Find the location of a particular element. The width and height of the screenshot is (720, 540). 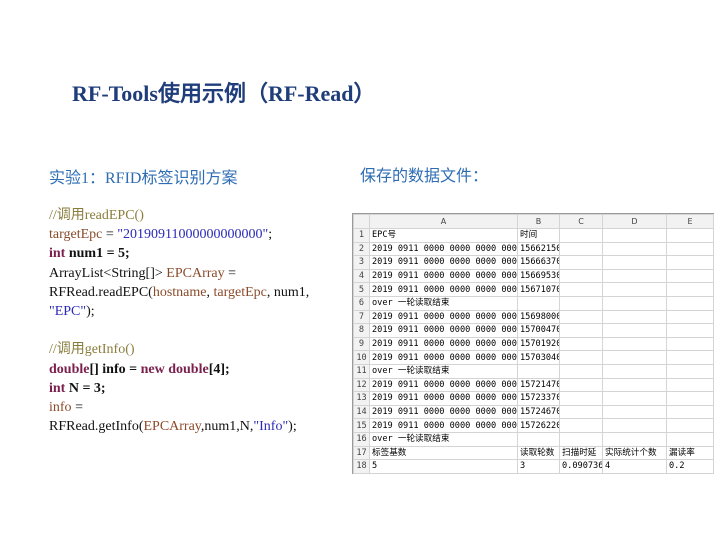

row-number-cell: 16 is located at coordinates (361, 439).